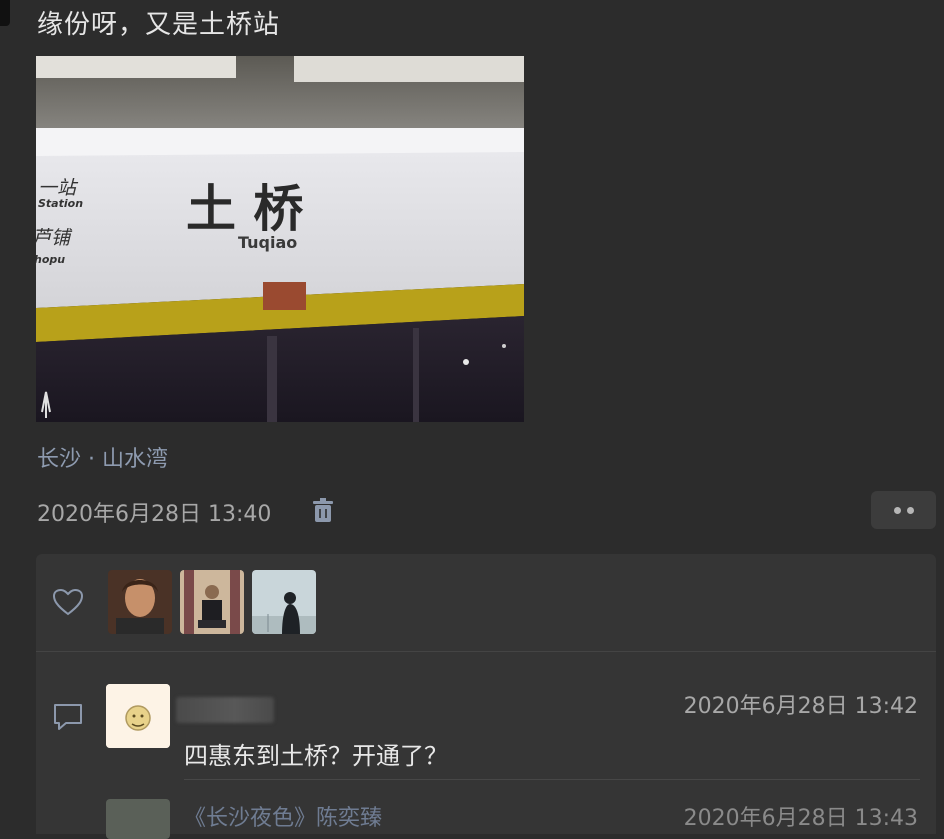  Describe the element at coordinates (154, 514) in the screenshot. I see `post-timestamp: 2020年6月28日 13:40` at that location.